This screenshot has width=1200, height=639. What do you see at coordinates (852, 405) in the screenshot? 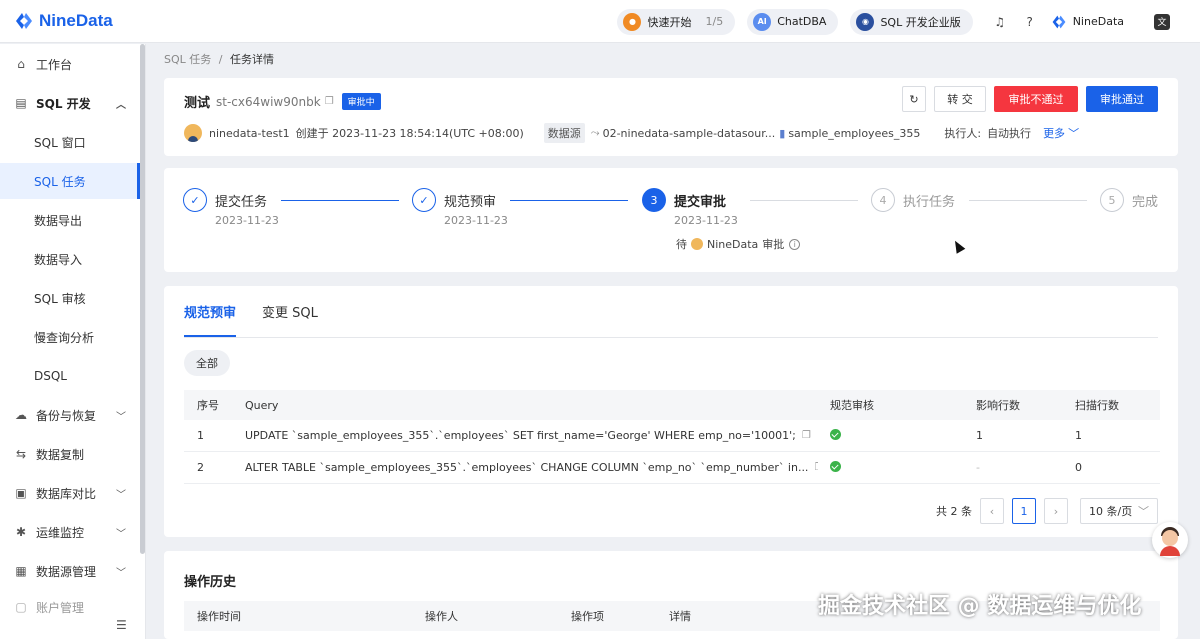
I see `col-header-check: 规范审核` at bounding box center [852, 405].